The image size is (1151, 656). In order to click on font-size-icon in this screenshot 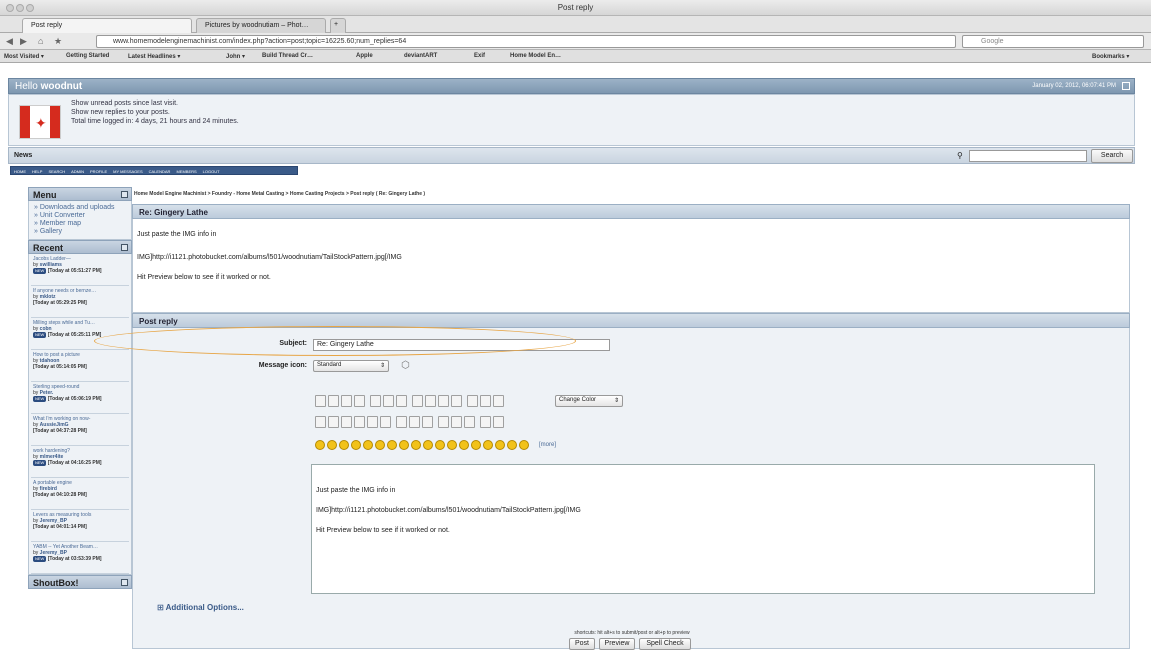, I will do `click(485, 401)`.